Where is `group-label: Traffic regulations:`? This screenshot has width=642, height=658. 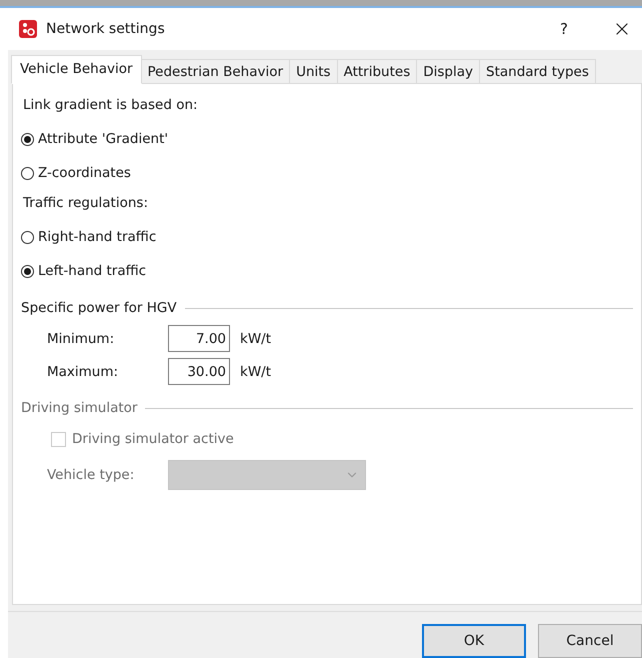
group-label: Traffic regulations: is located at coordinates (86, 203).